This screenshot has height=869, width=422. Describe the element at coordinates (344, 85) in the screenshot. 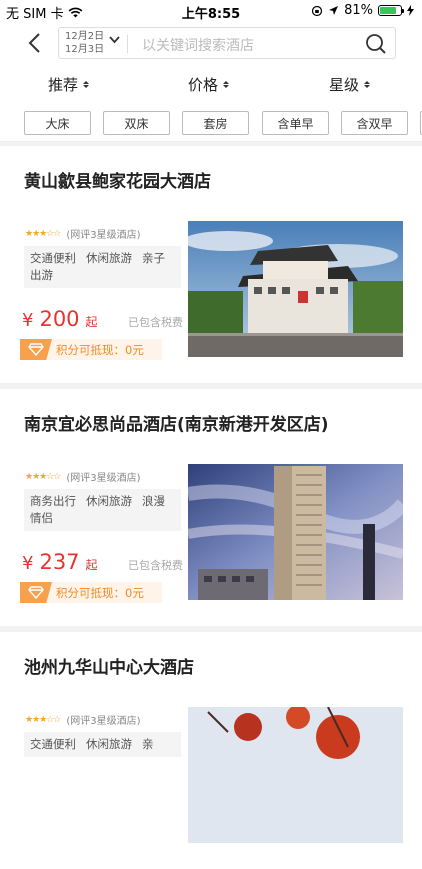

I see `sort-stars-label: 星级` at that location.